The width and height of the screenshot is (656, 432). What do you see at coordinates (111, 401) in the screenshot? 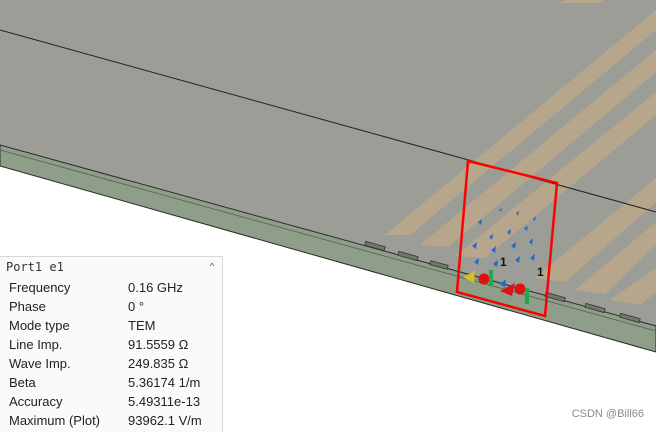
I see `prop-row-accuracy: Accuracy 5.49311e-13` at bounding box center [111, 401].